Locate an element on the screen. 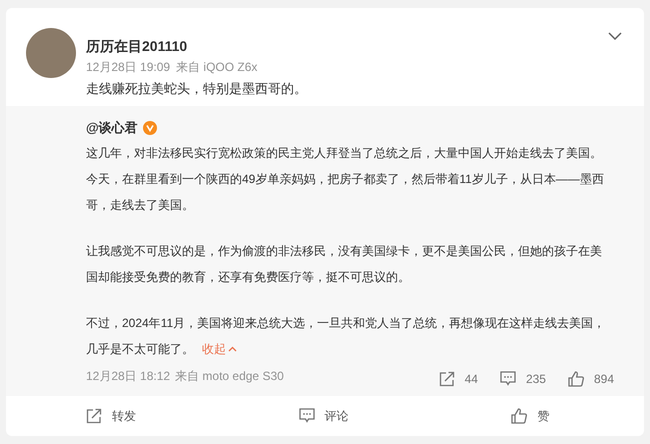 This screenshot has height=444, width=650. post-time: 12月28日 19:09 is located at coordinates (128, 67).